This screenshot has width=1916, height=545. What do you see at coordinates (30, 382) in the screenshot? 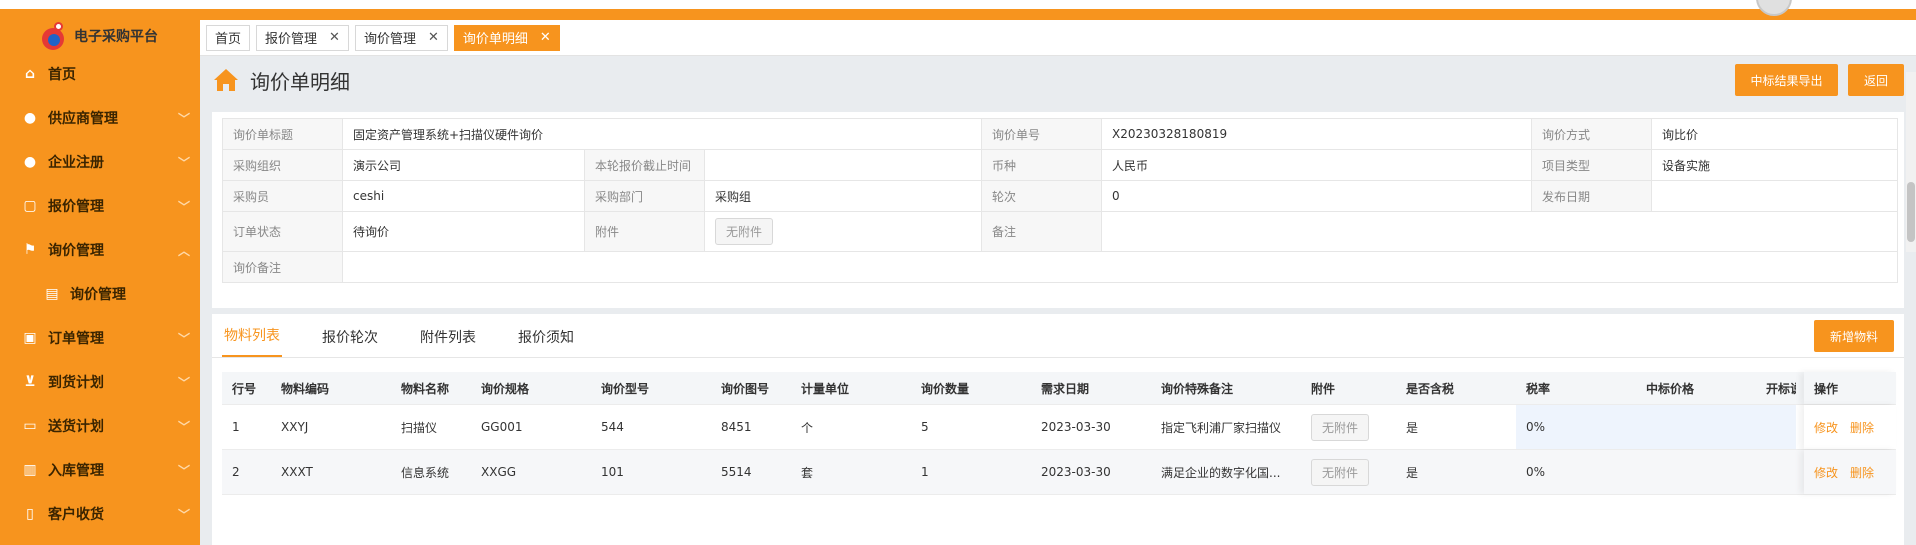
I see `cart-icon: ⊻` at bounding box center [30, 382].